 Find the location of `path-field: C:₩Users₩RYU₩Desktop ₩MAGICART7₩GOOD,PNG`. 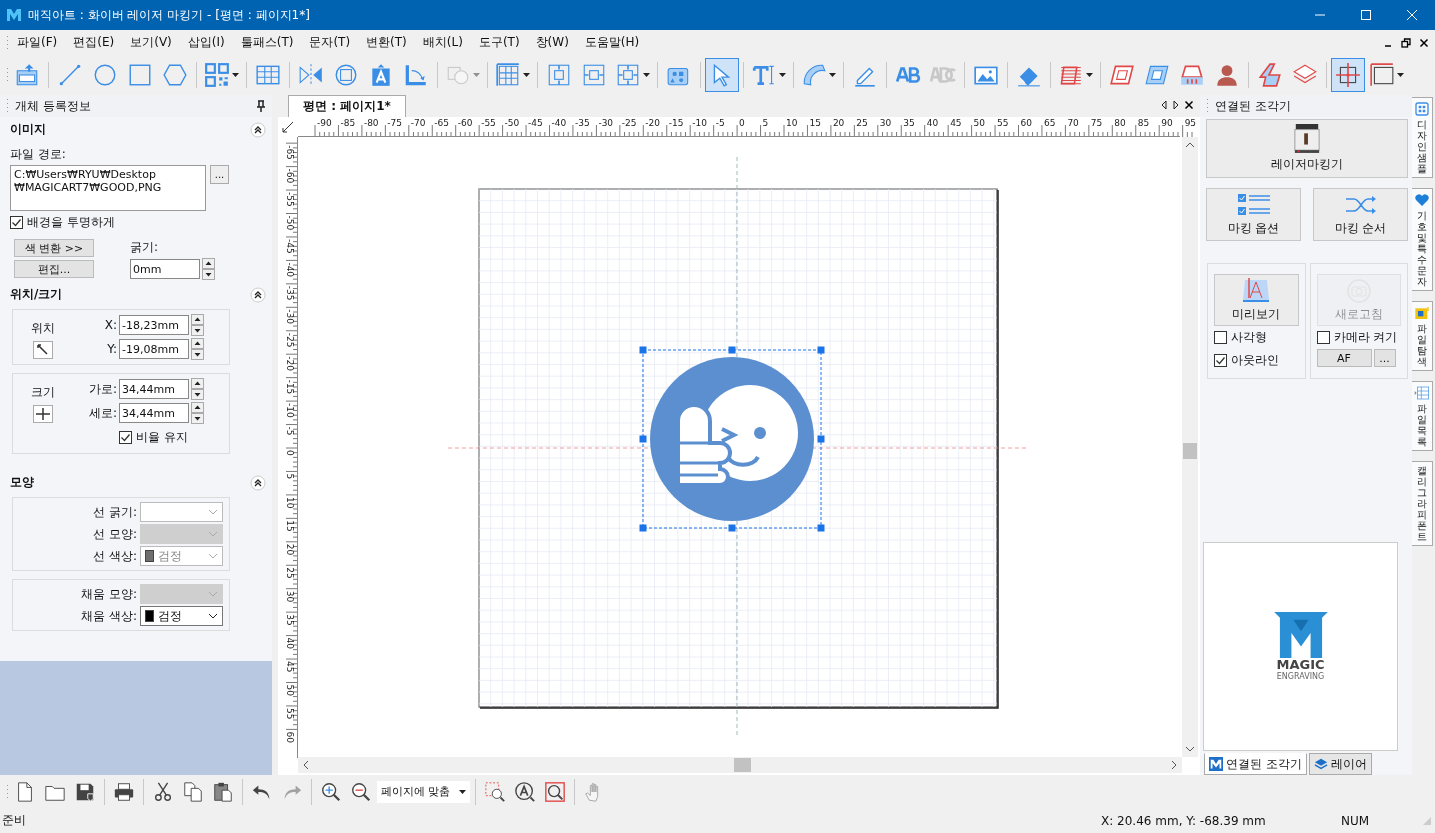

path-field: C:₩Users₩RYU₩Desktop ₩MAGICART7₩GOOD,PNG is located at coordinates (108, 188).